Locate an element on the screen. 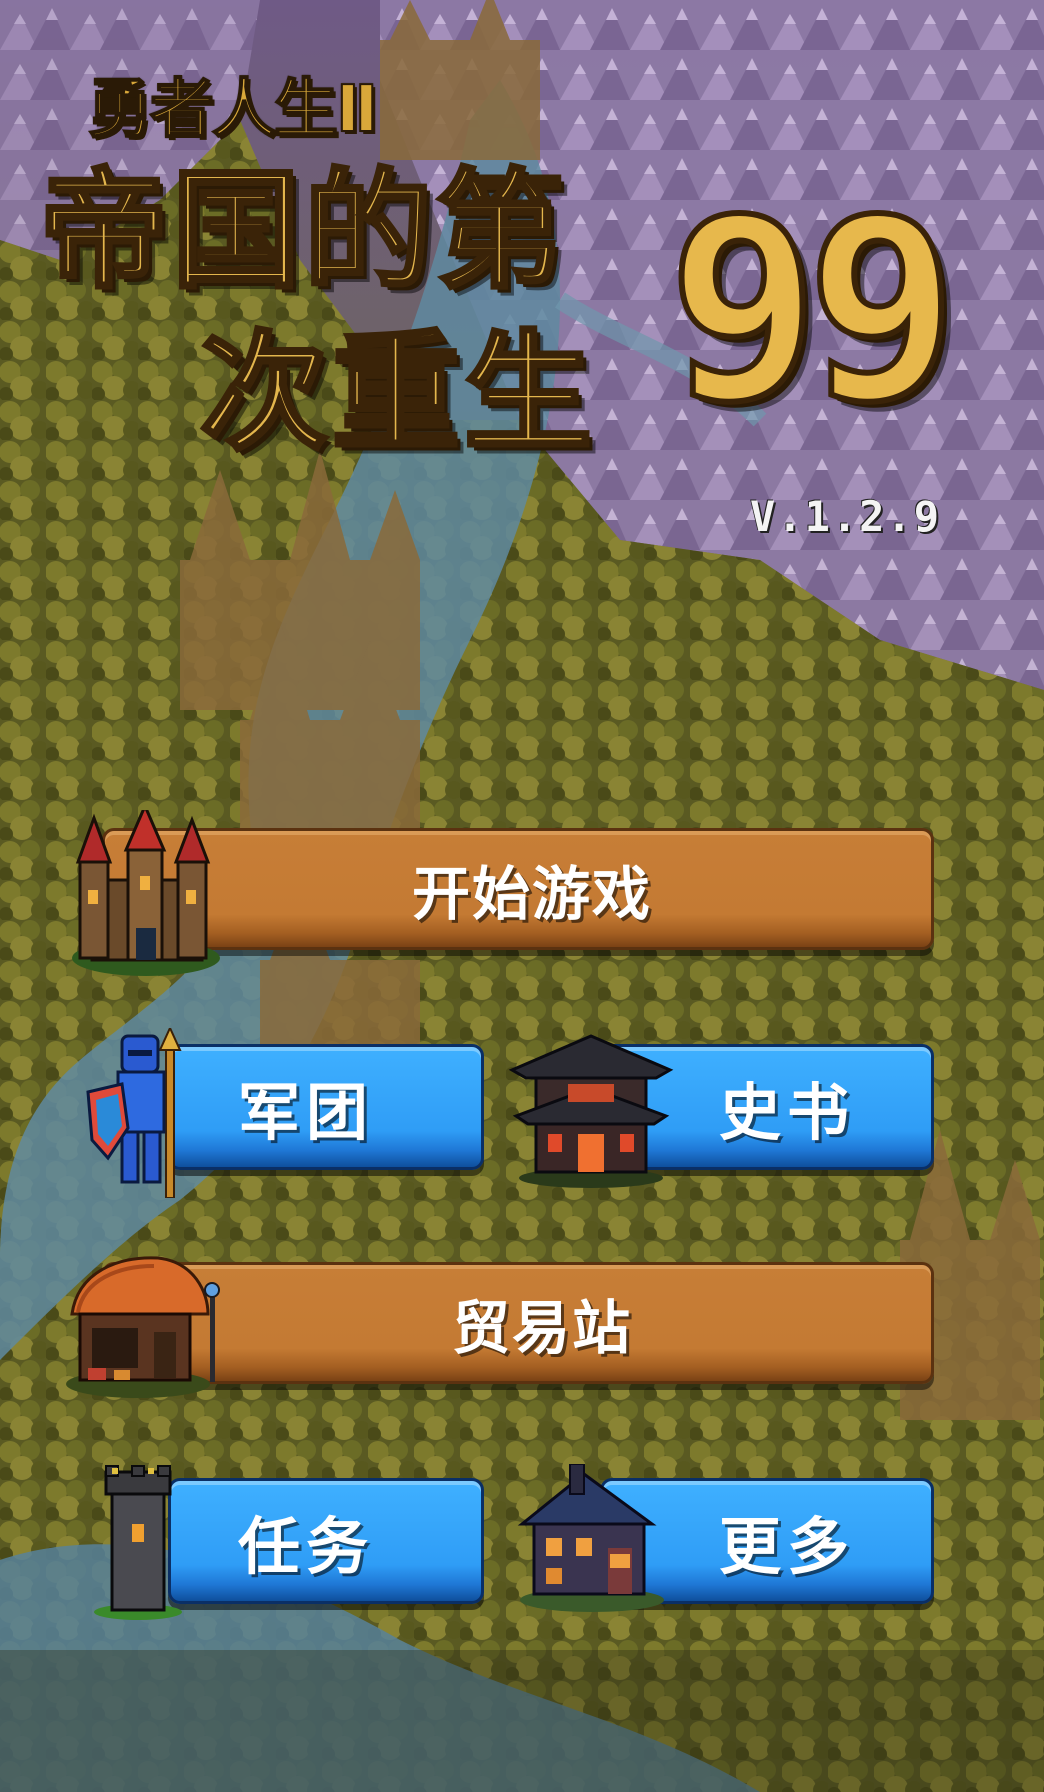 The width and height of the screenshot is (1044, 1792). house-icon is located at coordinates (590, 1538).